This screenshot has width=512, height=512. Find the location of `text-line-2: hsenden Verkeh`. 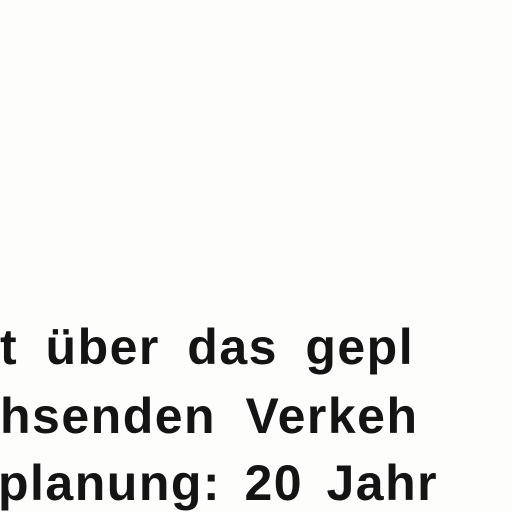

text-line-2: hsenden Verkeh is located at coordinates (209, 416).